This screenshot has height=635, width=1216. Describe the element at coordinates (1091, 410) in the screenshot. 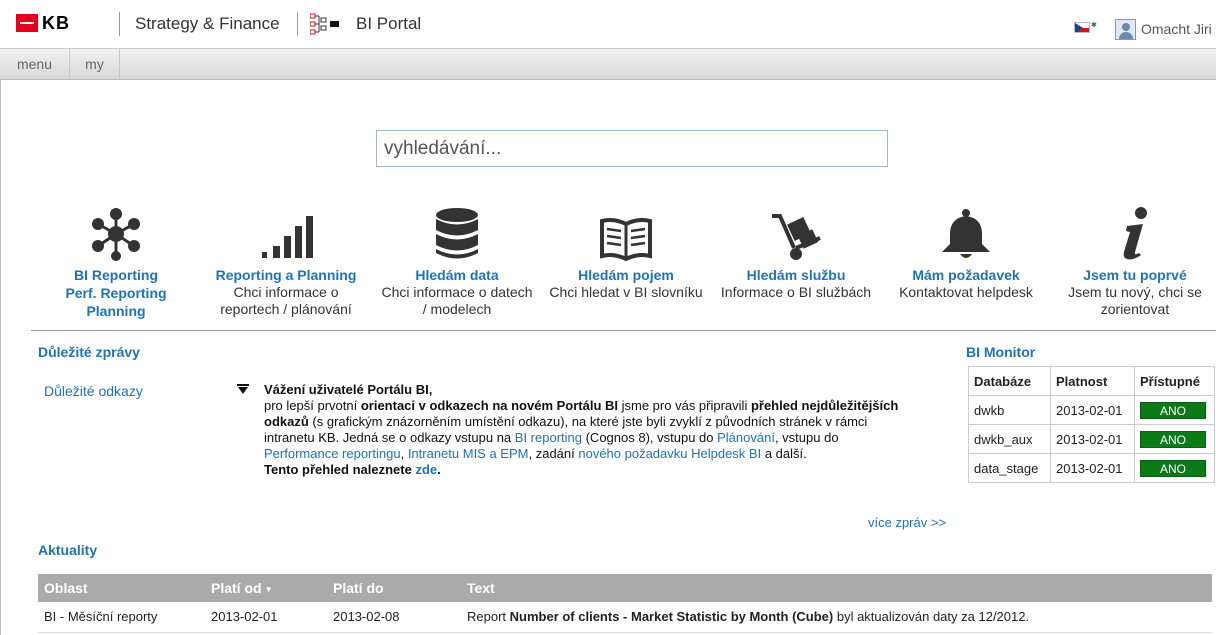

I see `table-row: dwkb 2013-02-01 ANO` at that location.